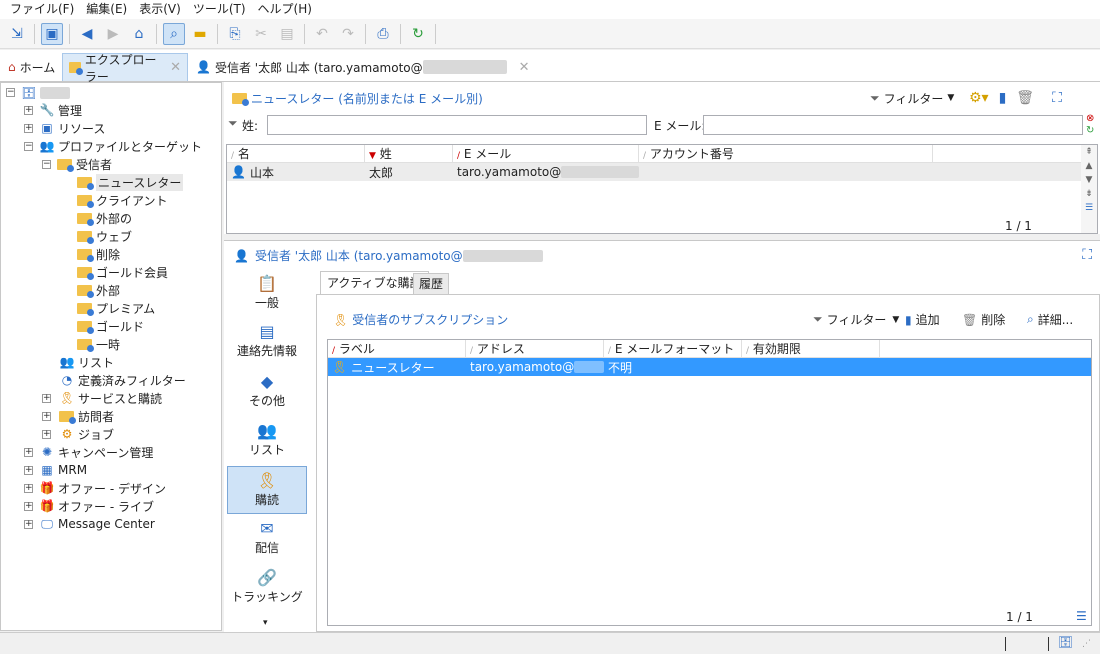 The image size is (1100, 654). What do you see at coordinates (811, 348) in the screenshot?
I see `column-expiry: ∕ 有効期限` at bounding box center [811, 348].